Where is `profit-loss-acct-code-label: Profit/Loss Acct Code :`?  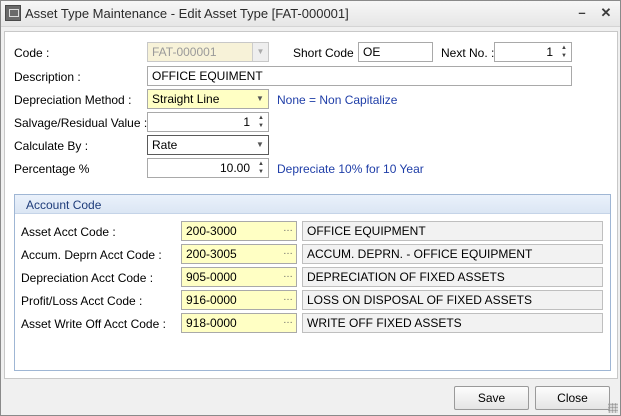 profit-loss-acct-code-label: Profit/Loss Acct Code : is located at coordinates (82, 301).